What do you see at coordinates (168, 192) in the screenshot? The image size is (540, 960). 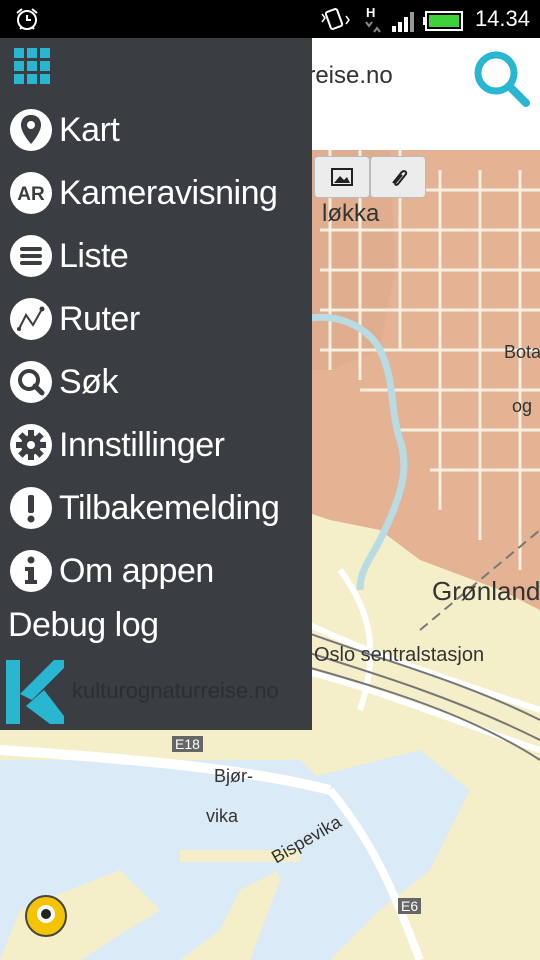 I see `menu-item-label: Kameravisning` at bounding box center [168, 192].